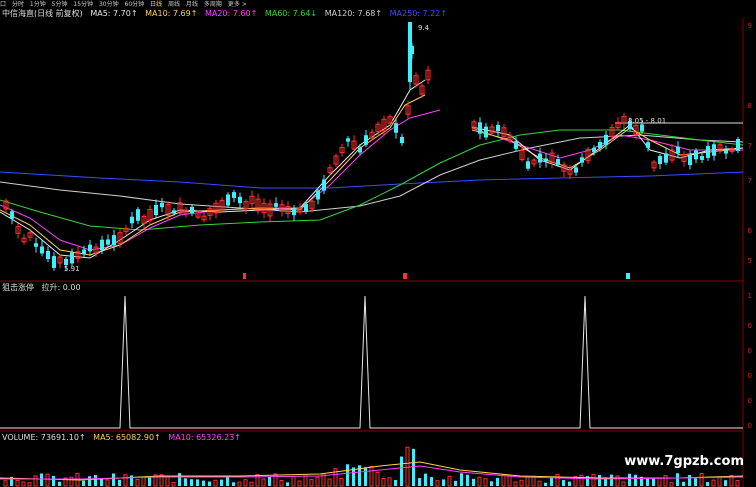 This screenshot has width=756, height=487. Describe the element at coordinates (42, 13) in the screenshot. I see `stock-title: 中信海直(日线 前复权)` at that location.